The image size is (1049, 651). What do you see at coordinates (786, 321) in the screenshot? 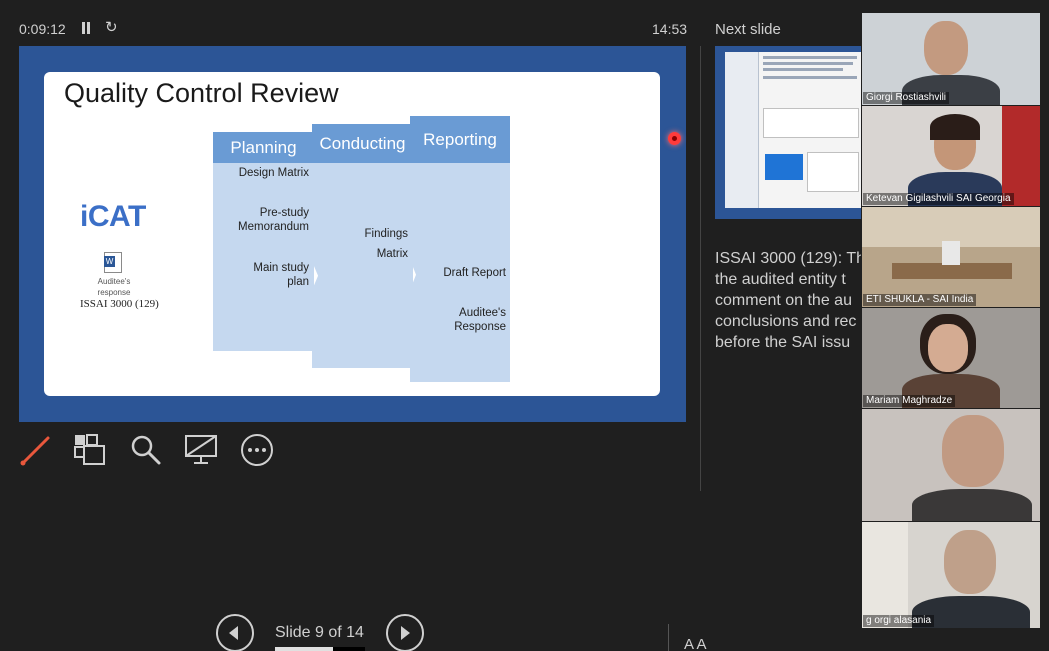
I see `notes-line: conclusions and rec` at bounding box center [786, 321].